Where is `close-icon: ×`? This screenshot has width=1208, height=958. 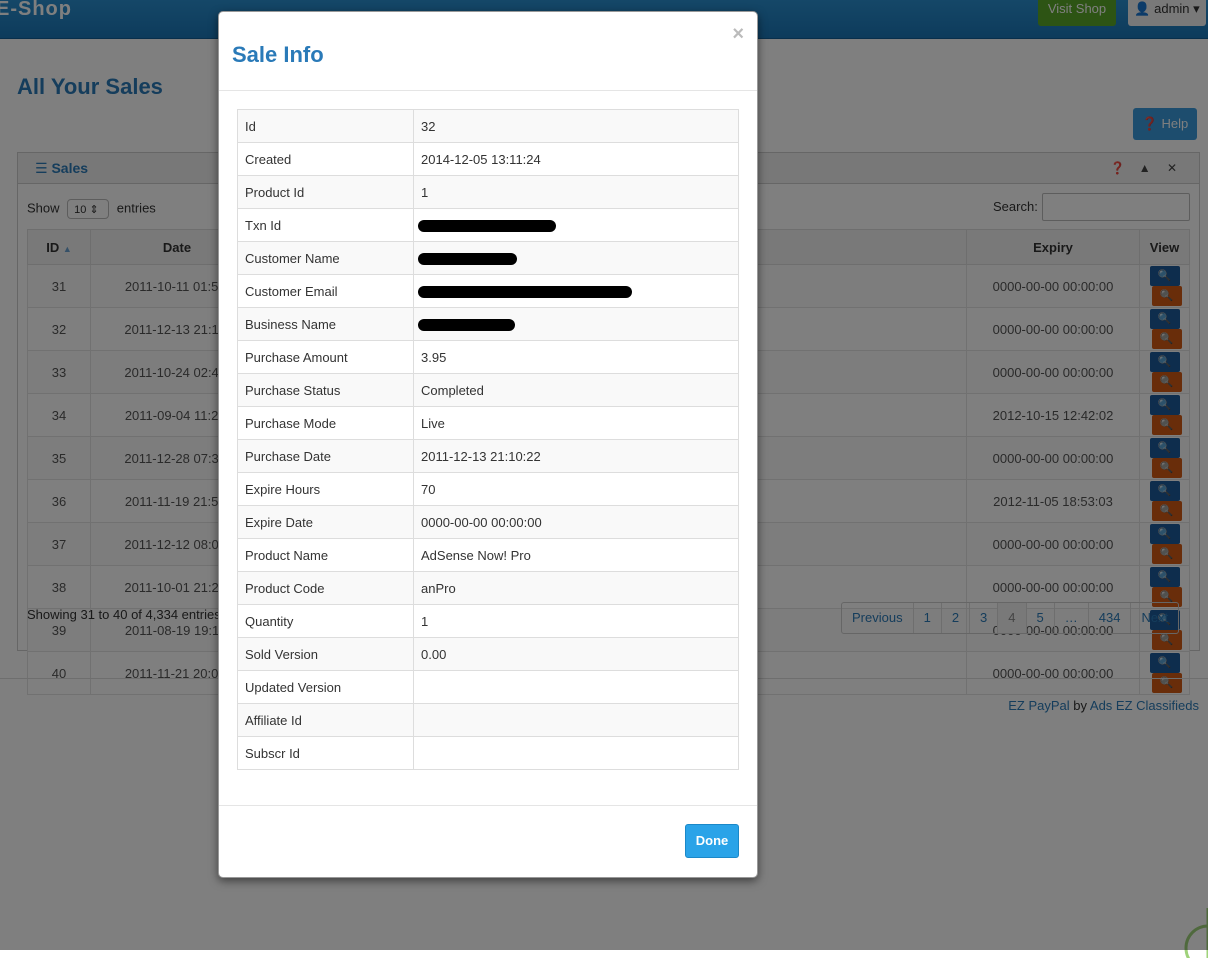
close-icon: × is located at coordinates (738, 34).